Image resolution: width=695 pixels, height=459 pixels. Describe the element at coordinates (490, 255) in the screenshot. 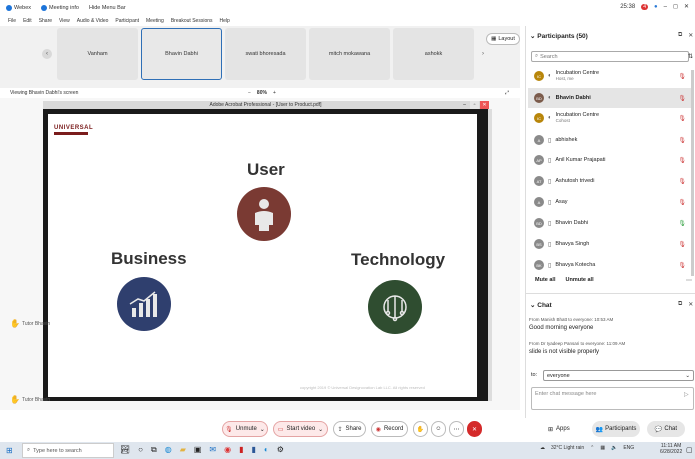

I see `acrobat-scrollbar` at that location.